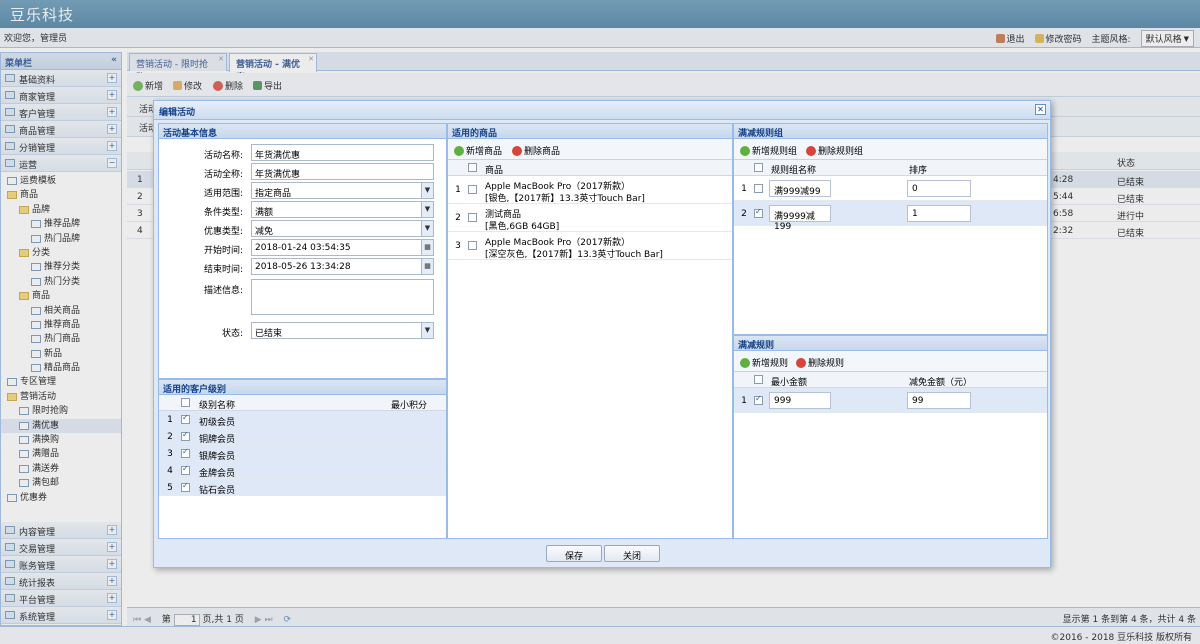 This screenshot has width=1200, height=644. Describe the element at coordinates (170, 488) in the screenshot. I see `row-number: 5` at that location.